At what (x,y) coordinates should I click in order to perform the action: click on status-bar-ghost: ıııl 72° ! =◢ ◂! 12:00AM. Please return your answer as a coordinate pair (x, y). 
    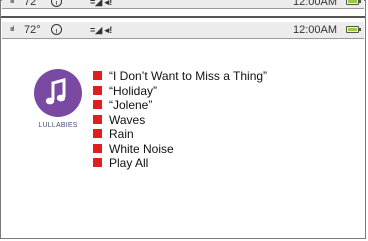
    Looking at the image, I should click on (183, 4).